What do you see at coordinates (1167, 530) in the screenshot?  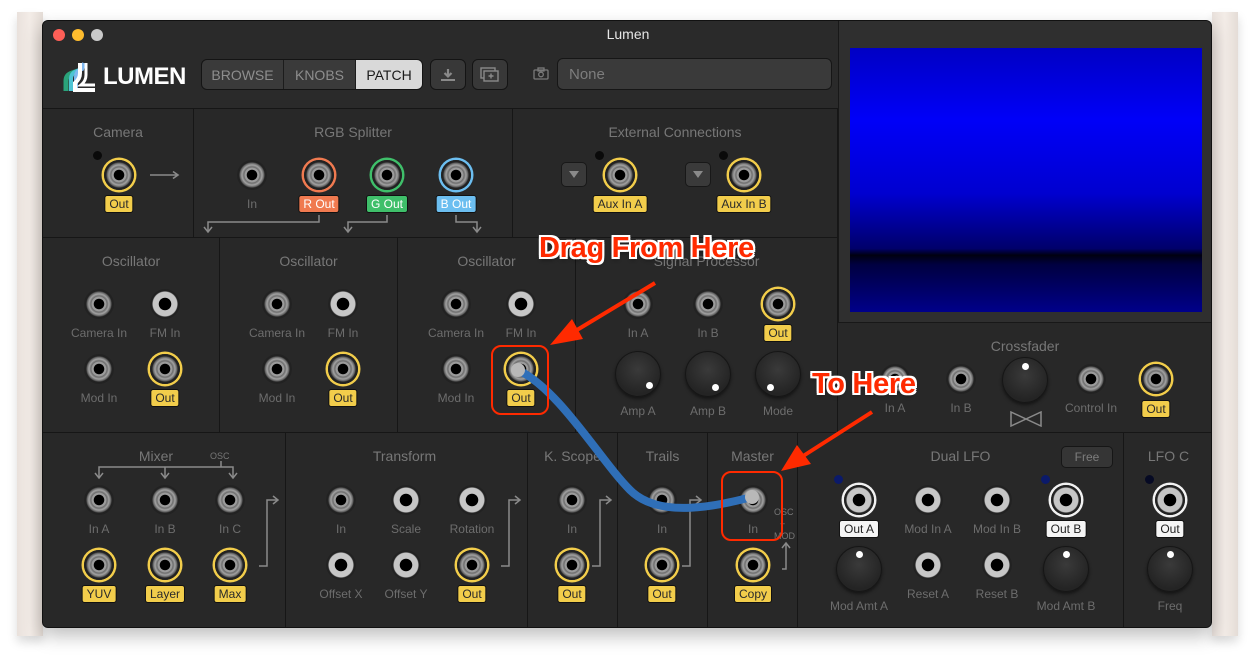 I see `lfo-c-module: LFO C Out Freq` at bounding box center [1167, 530].